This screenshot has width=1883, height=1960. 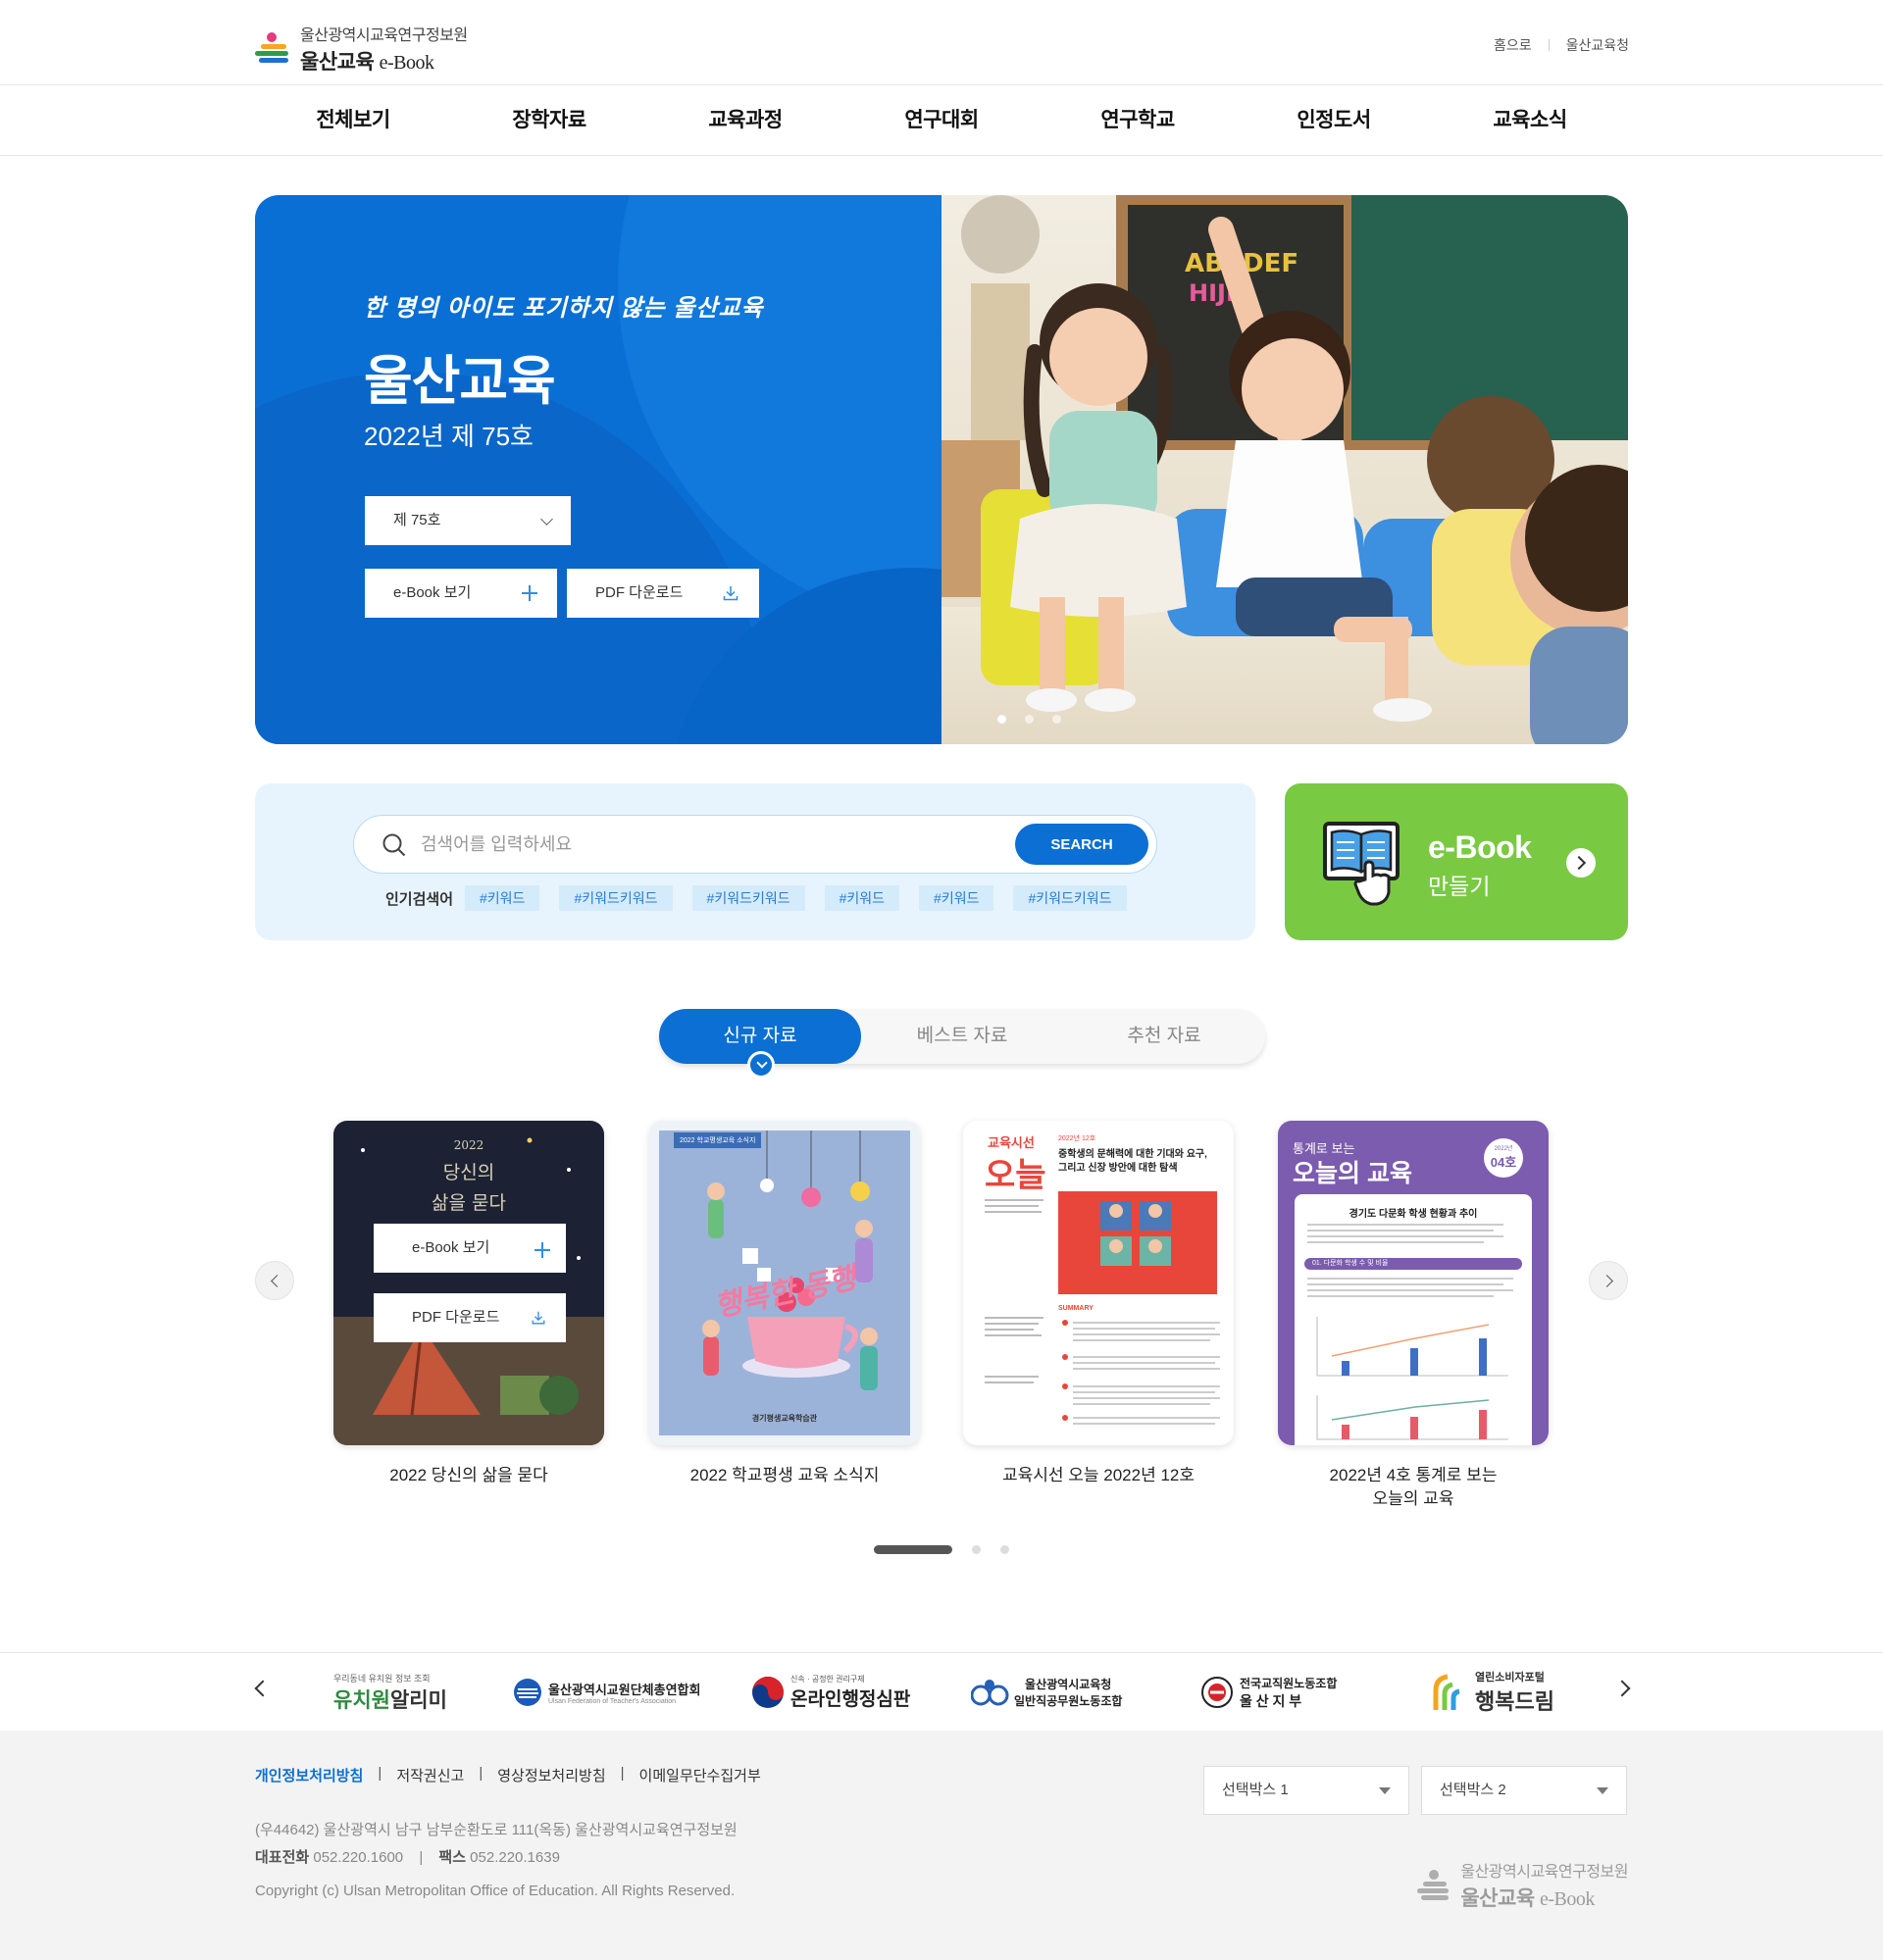 What do you see at coordinates (1098, 1475) in the screenshot?
I see `book-title: 교육시선 오늘 2022년 12호` at bounding box center [1098, 1475].